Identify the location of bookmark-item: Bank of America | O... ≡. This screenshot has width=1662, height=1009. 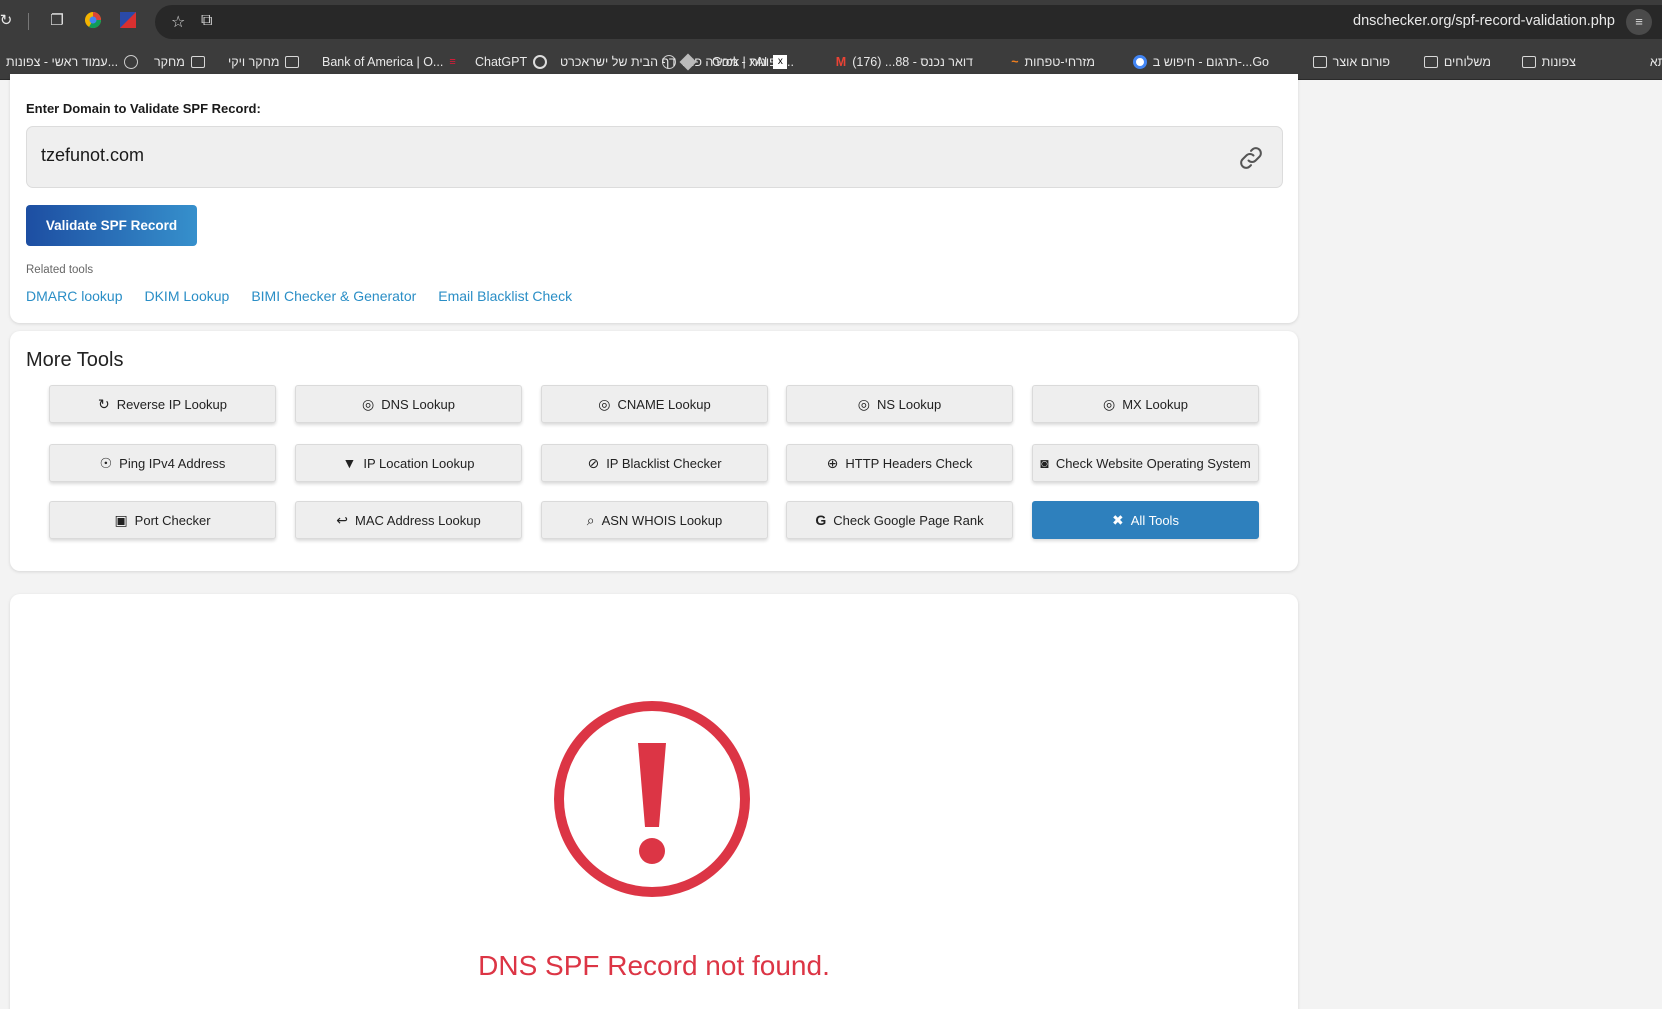
(389, 62).